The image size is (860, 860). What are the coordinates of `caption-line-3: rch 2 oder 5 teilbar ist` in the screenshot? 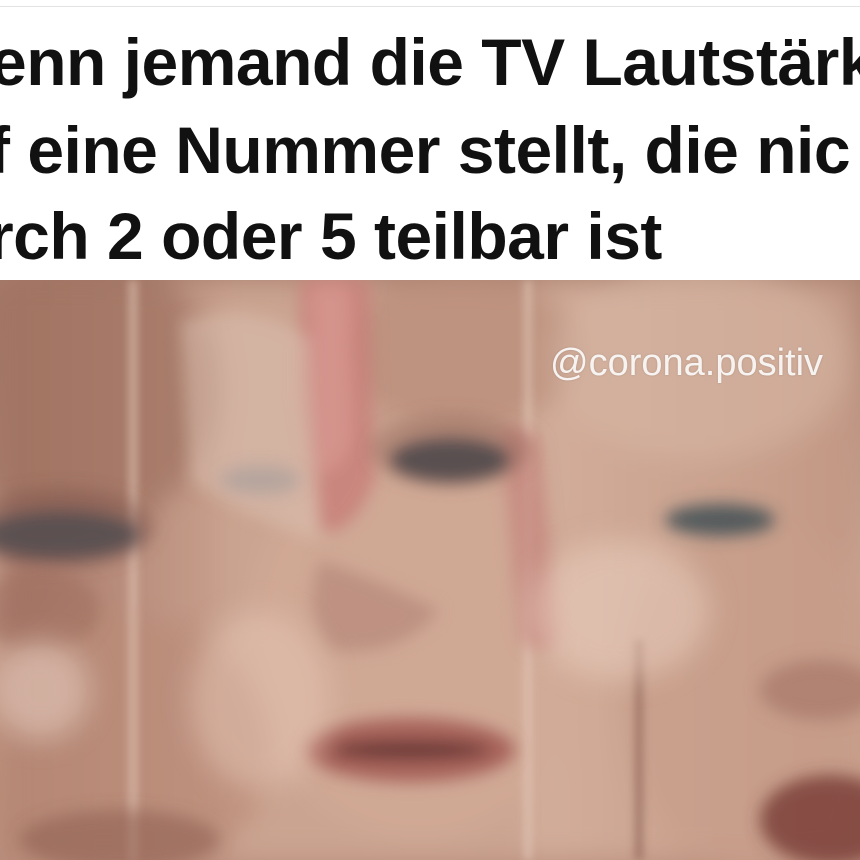 It's located at (331, 236).